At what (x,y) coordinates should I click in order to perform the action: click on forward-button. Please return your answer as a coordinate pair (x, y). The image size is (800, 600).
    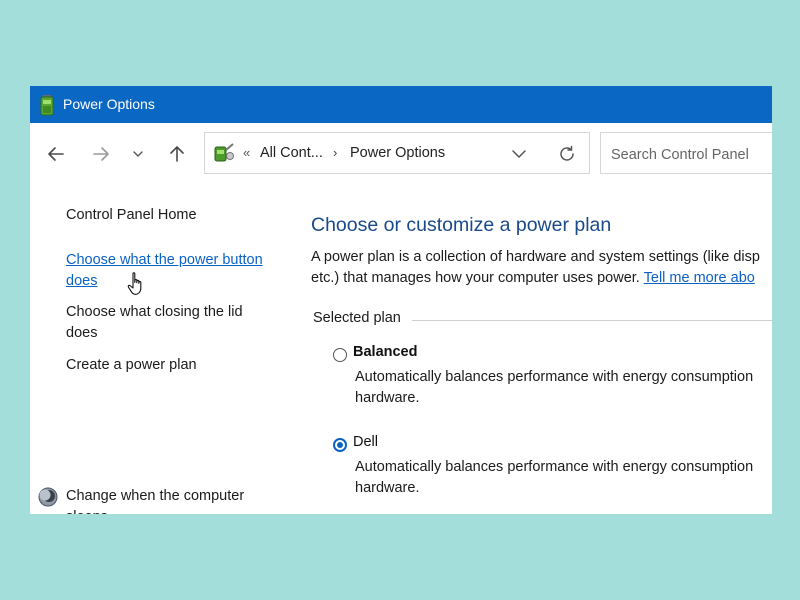
    Looking at the image, I should click on (101, 154).